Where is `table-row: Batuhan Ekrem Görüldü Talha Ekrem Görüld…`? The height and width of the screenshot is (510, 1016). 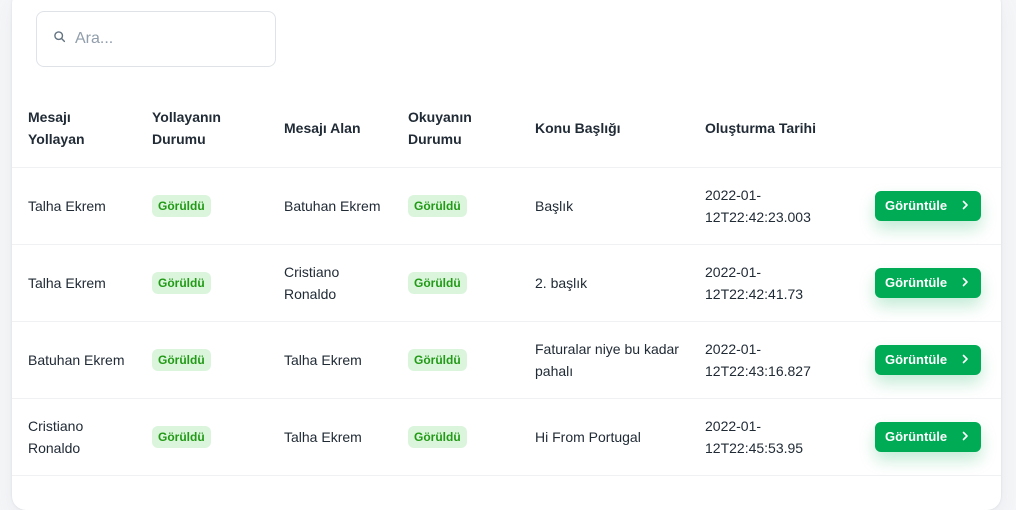 table-row: Batuhan Ekrem Görüldü Talha Ekrem Görüld… is located at coordinates (506, 360).